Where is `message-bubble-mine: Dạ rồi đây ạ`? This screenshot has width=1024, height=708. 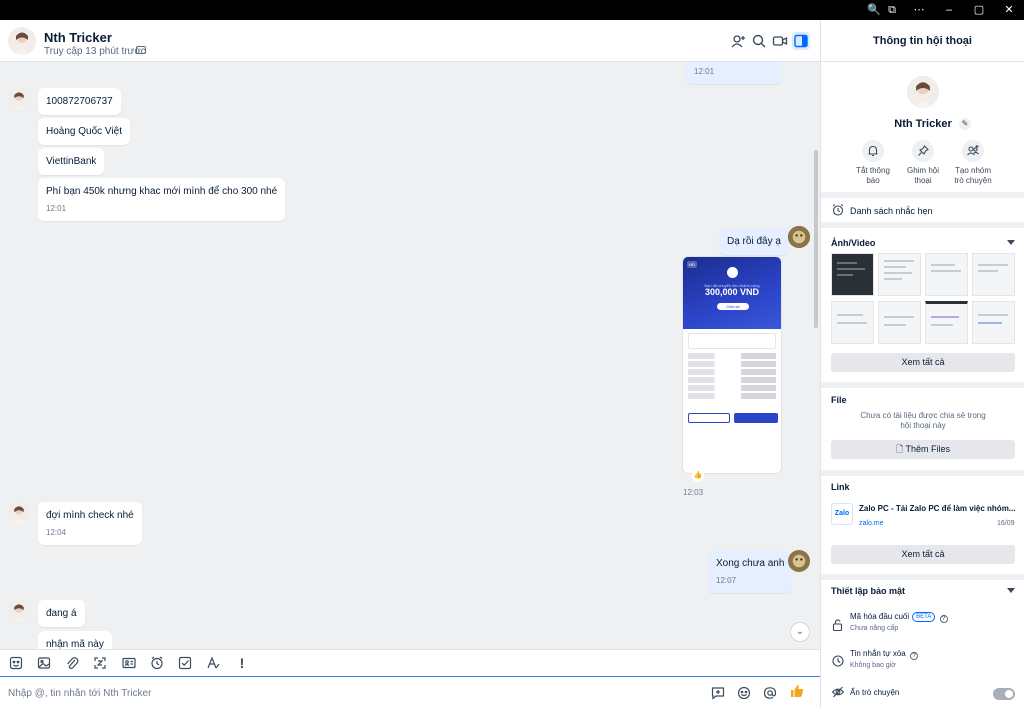
message-bubble-mine: Dạ rồi đây ạ is located at coordinates (754, 241).